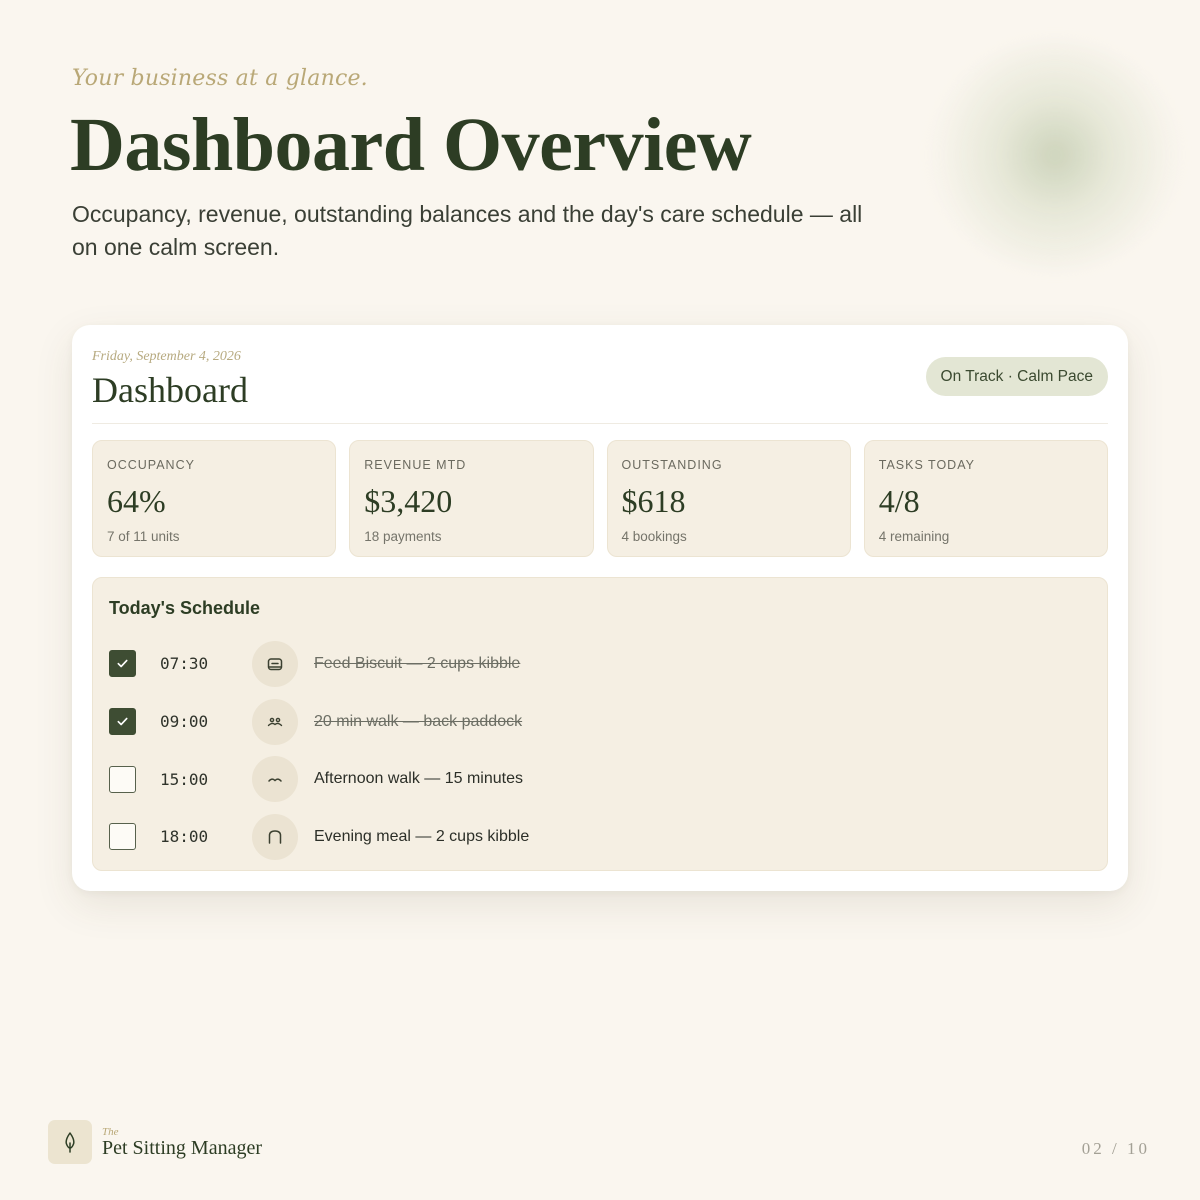 This screenshot has width=1200, height=1200. Describe the element at coordinates (1115, 1148) in the screenshot. I see `page-number: 02 / 10` at that location.